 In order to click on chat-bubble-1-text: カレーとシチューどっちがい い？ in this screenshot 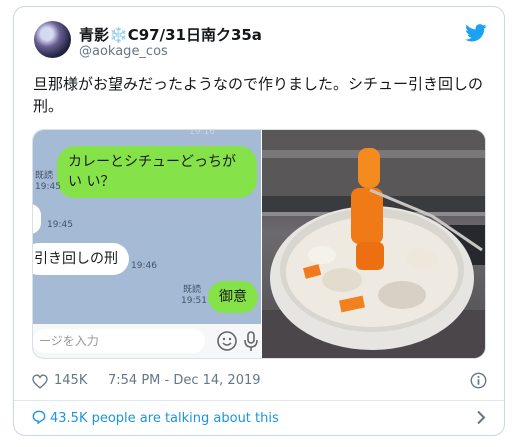, I will do `click(152, 172)`.